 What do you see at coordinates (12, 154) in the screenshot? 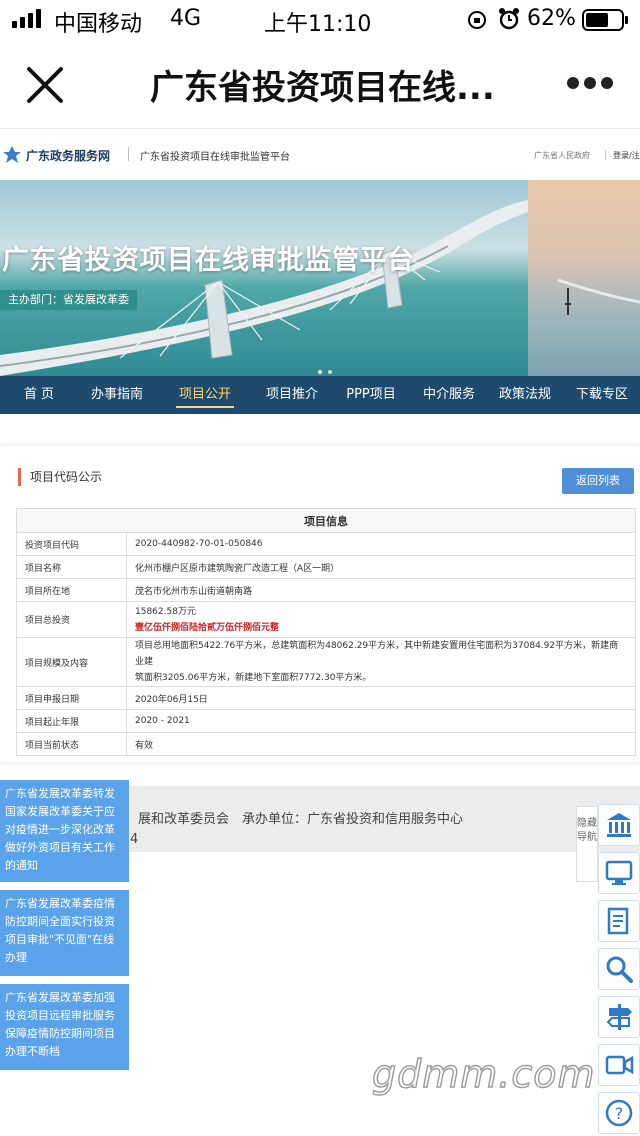
I see `gov-logo-icon` at bounding box center [12, 154].